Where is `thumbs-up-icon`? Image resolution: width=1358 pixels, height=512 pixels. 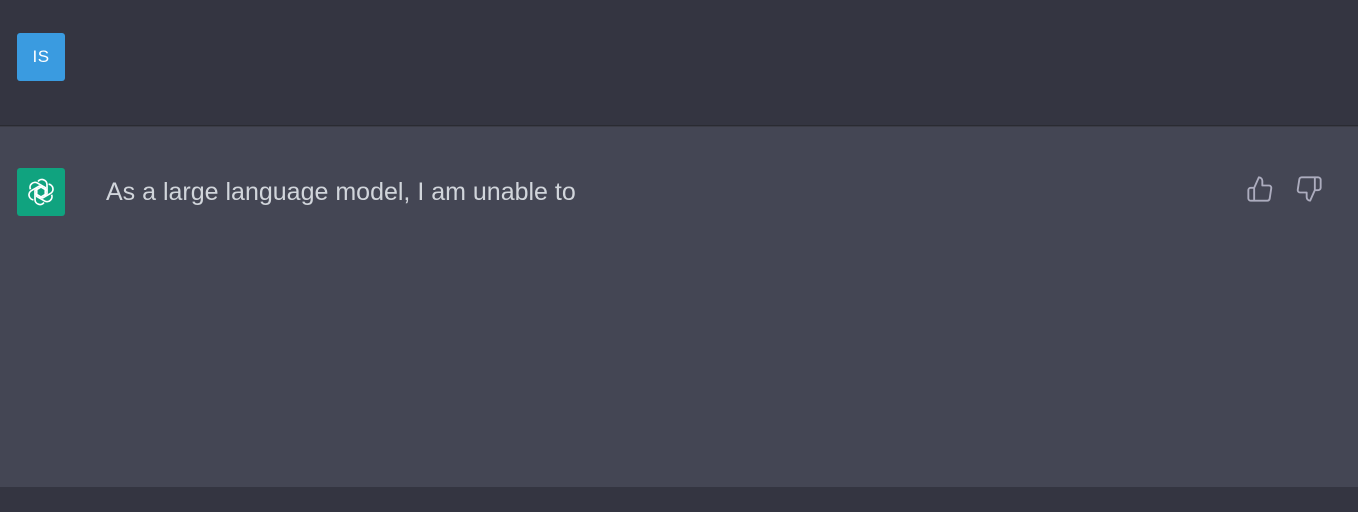 thumbs-up-icon is located at coordinates (1260, 189).